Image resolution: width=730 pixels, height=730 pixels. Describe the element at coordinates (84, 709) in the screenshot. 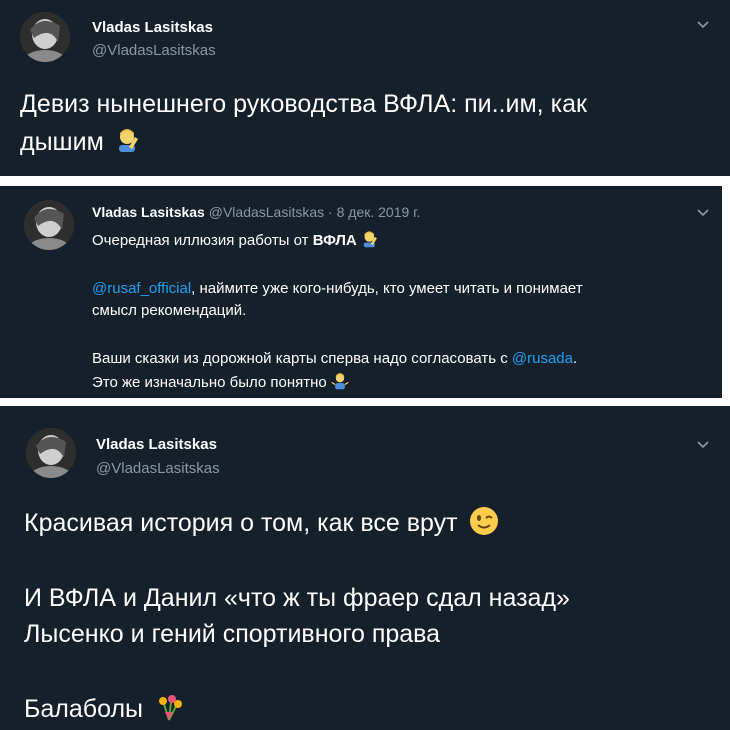

I see `tweet-text: Балаболы` at that location.